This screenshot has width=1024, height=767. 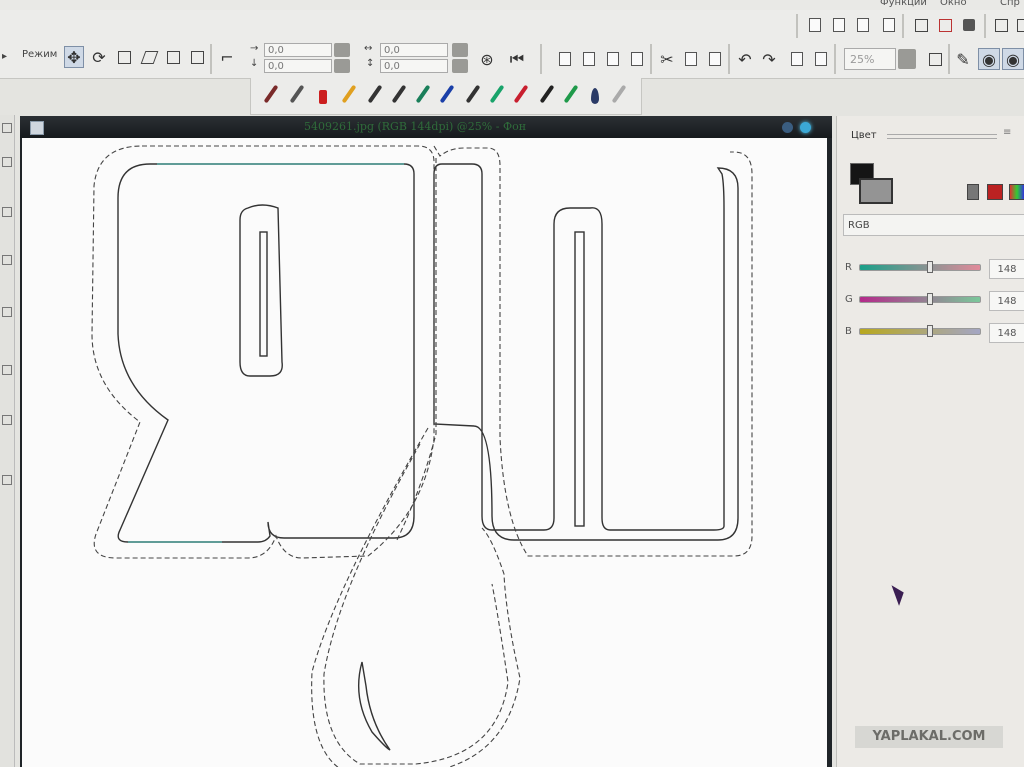 What do you see at coordinates (848, 331) in the screenshot?
I see `channel-b-label: B` at bounding box center [848, 331].